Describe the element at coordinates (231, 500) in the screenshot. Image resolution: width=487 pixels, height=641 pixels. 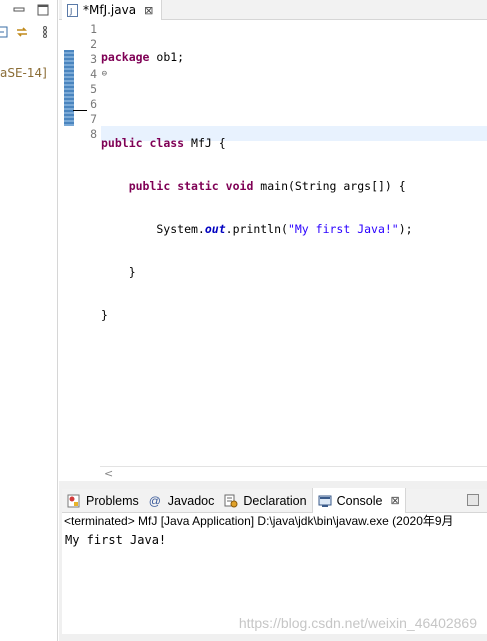
I see `declaration-icon` at that location.